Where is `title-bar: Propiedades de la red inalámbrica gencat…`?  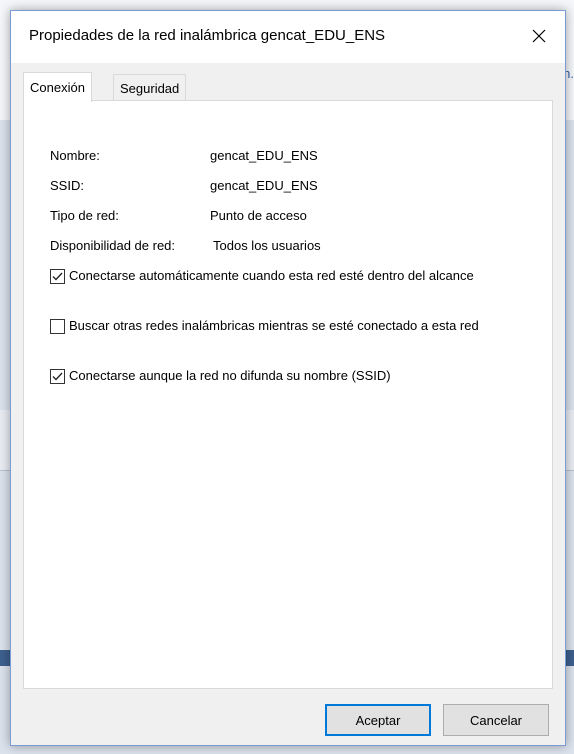 title-bar: Propiedades de la red inalámbrica gencat… is located at coordinates (288, 37).